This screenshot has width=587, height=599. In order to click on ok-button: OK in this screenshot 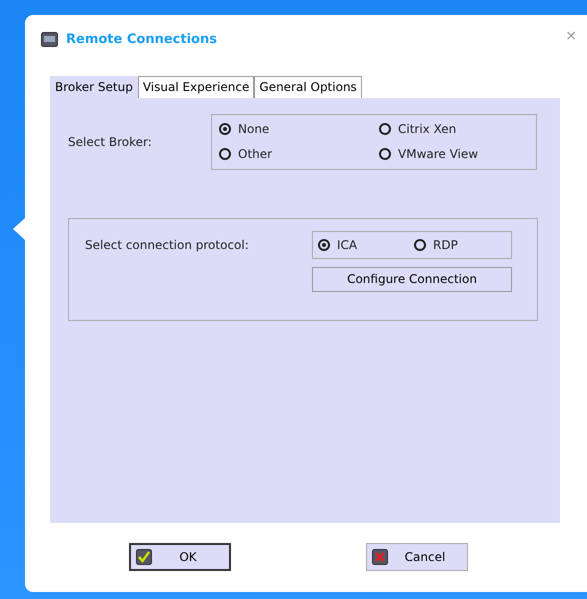, I will do `click(180, 556)`.